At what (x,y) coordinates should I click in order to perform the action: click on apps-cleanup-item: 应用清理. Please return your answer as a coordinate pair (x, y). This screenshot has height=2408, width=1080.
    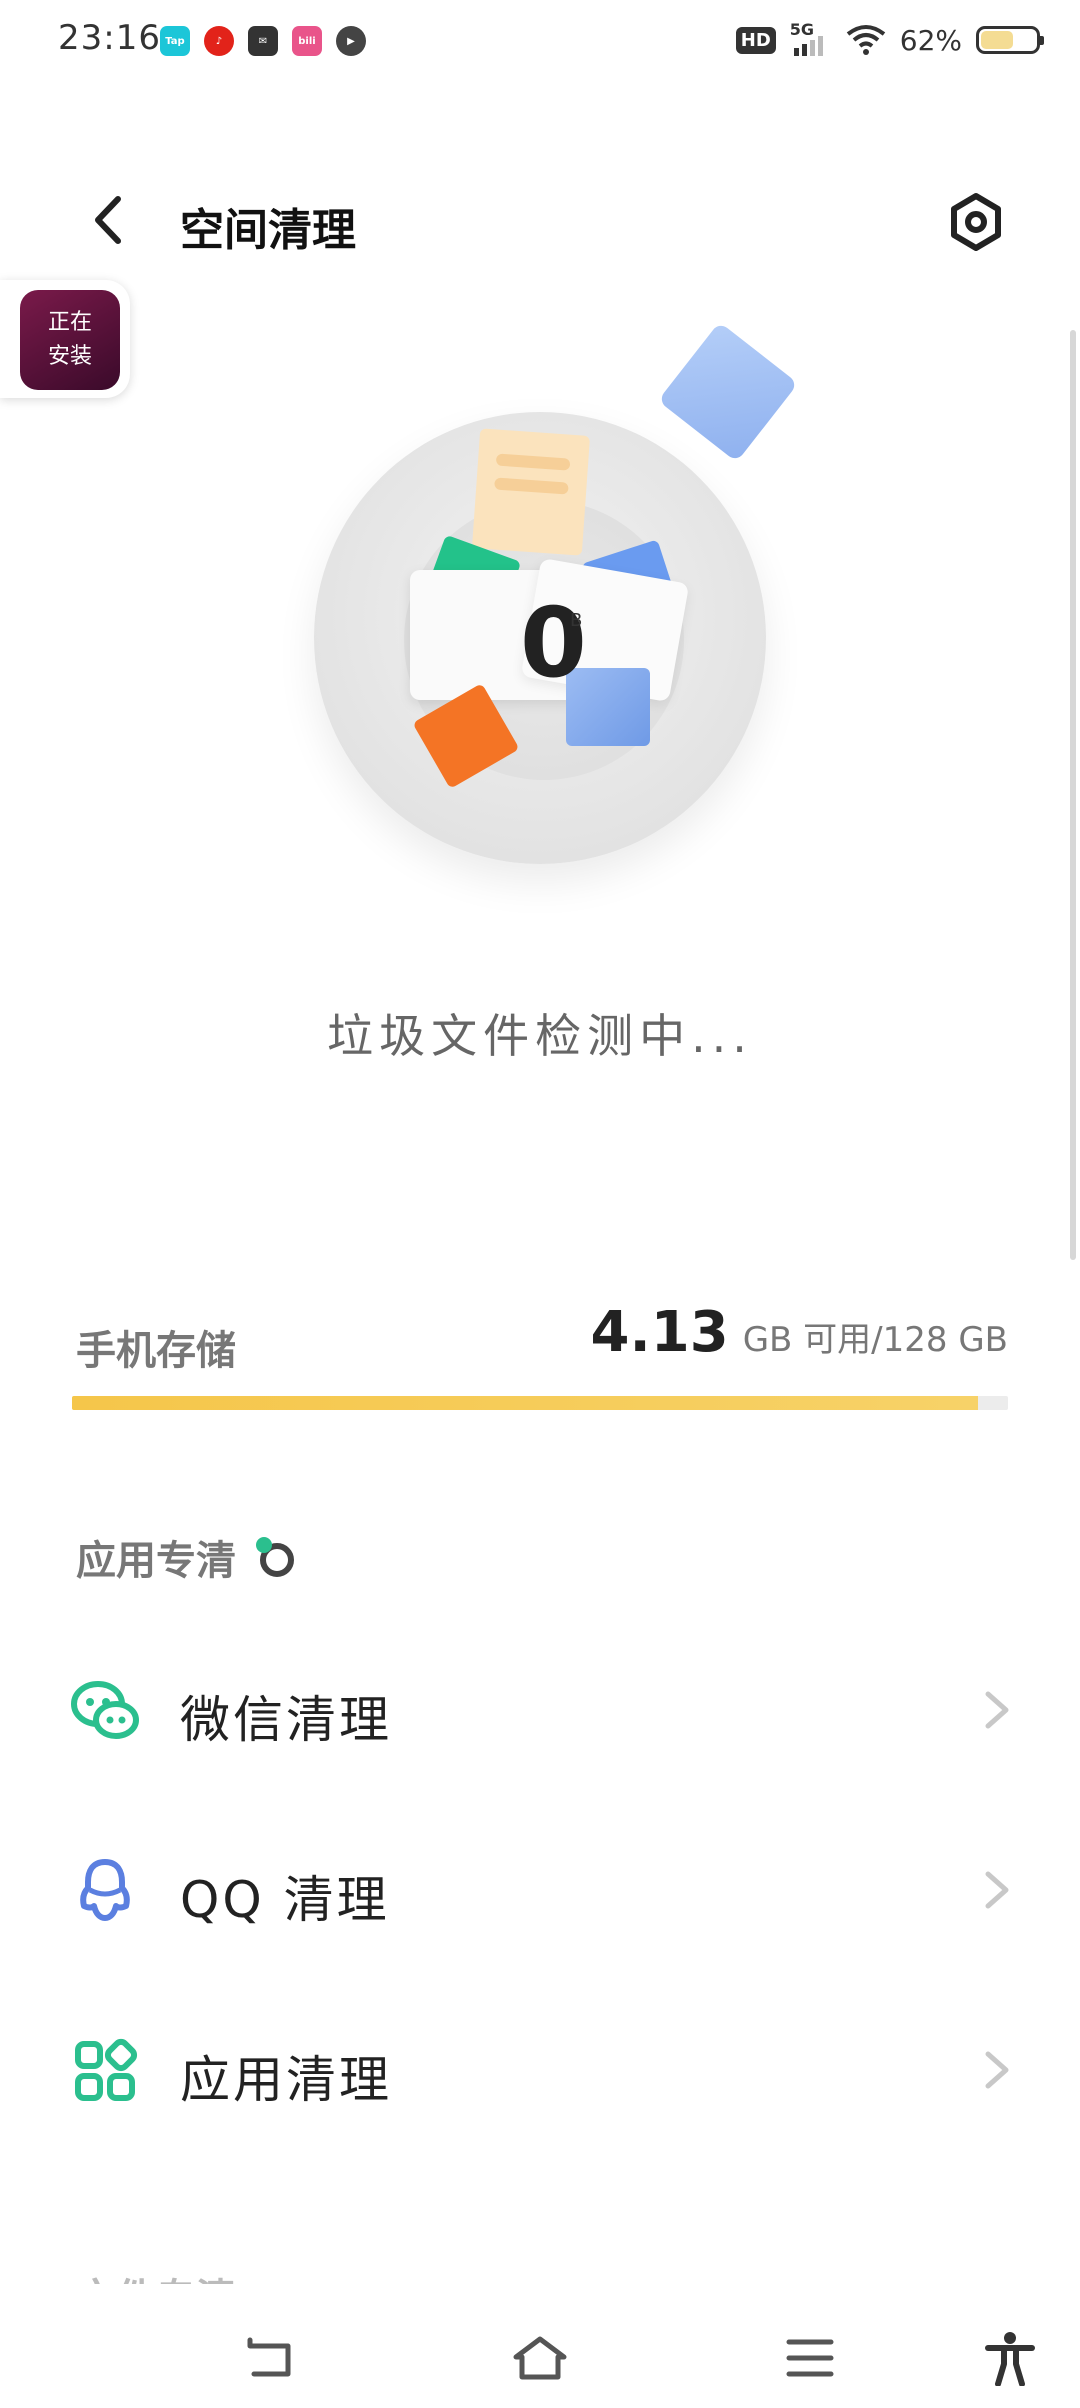
    Looking at the image, I should click on (540, 2066).